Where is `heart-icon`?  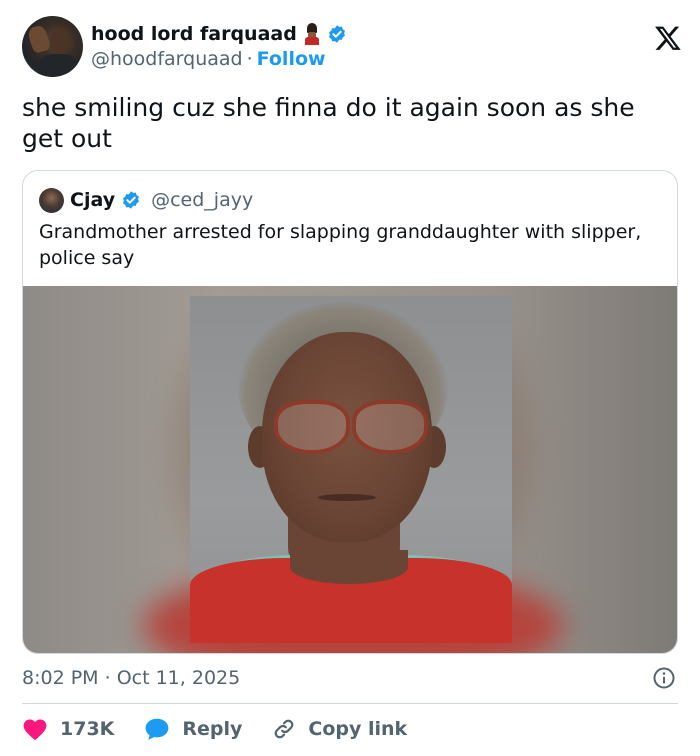
heart-icon is located at coordinates (35, 730).